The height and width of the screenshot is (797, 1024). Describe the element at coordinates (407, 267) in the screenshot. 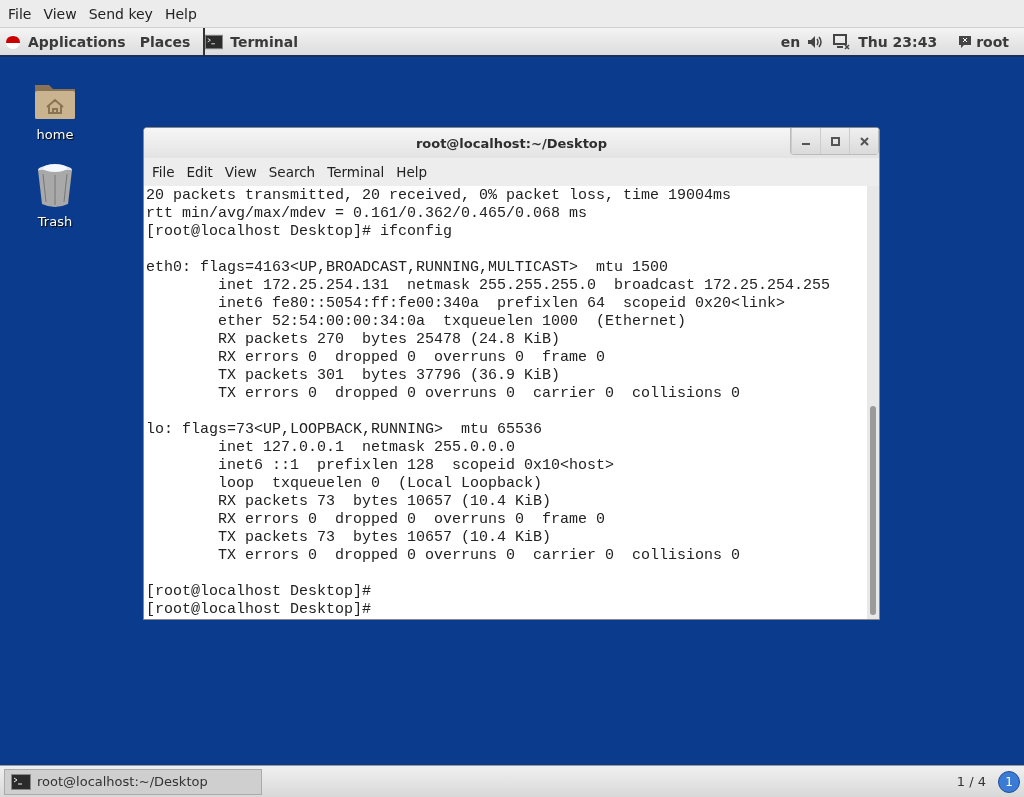

I see `terminal-line: eth0: flags=4163<UP,BROADCAST,RUNNING,MULTICAST> mtu 1500` at that location.